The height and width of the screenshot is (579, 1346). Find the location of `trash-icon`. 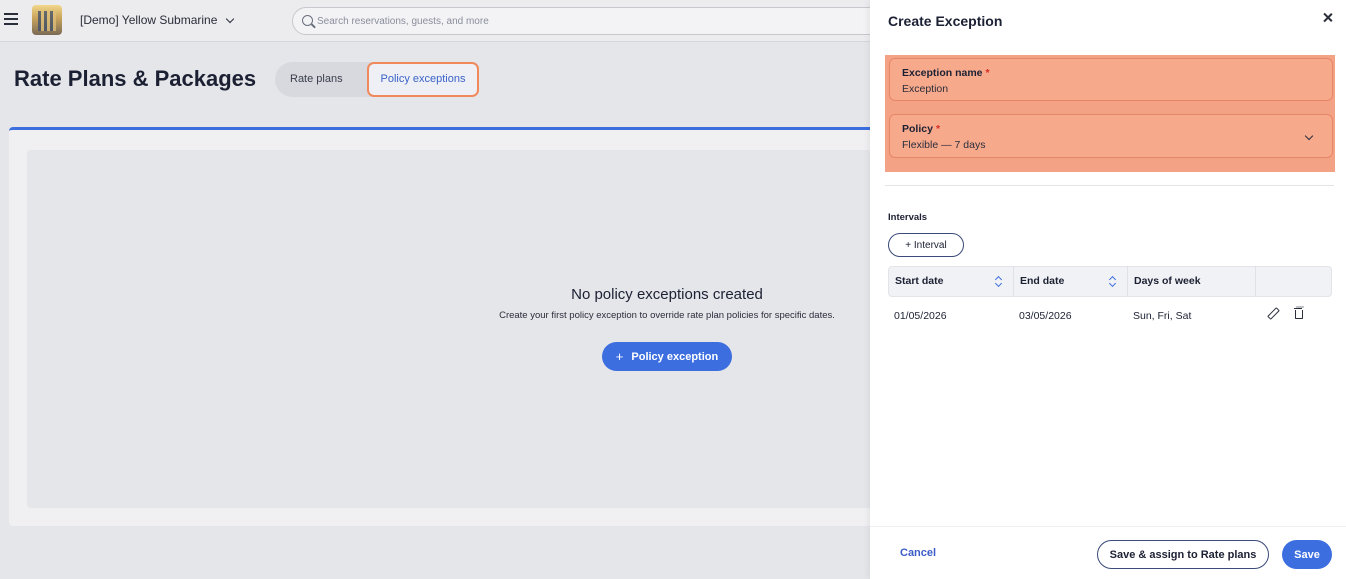

trash-icon is located at coordinates (1299, 313).